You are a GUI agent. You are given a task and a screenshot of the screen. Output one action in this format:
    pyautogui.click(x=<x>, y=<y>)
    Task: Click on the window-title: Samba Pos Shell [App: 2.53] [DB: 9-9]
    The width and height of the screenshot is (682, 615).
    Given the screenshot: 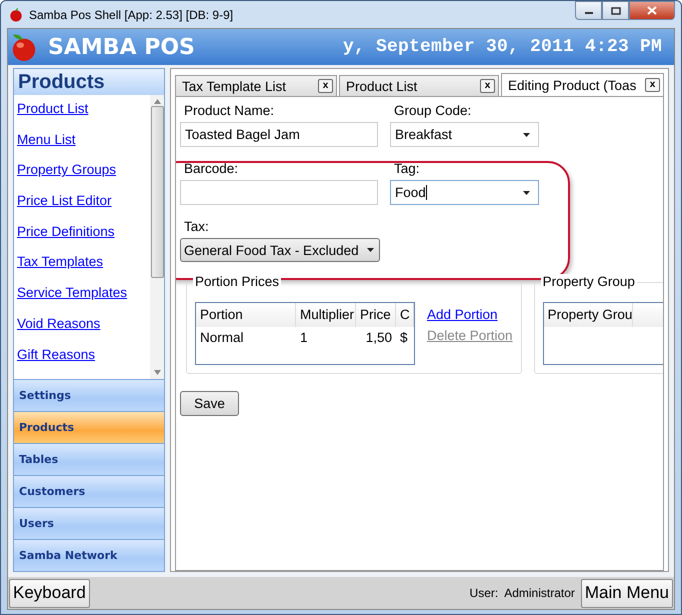 What is the action you would take?
    pyautogui.click(x=131, y=15)
    